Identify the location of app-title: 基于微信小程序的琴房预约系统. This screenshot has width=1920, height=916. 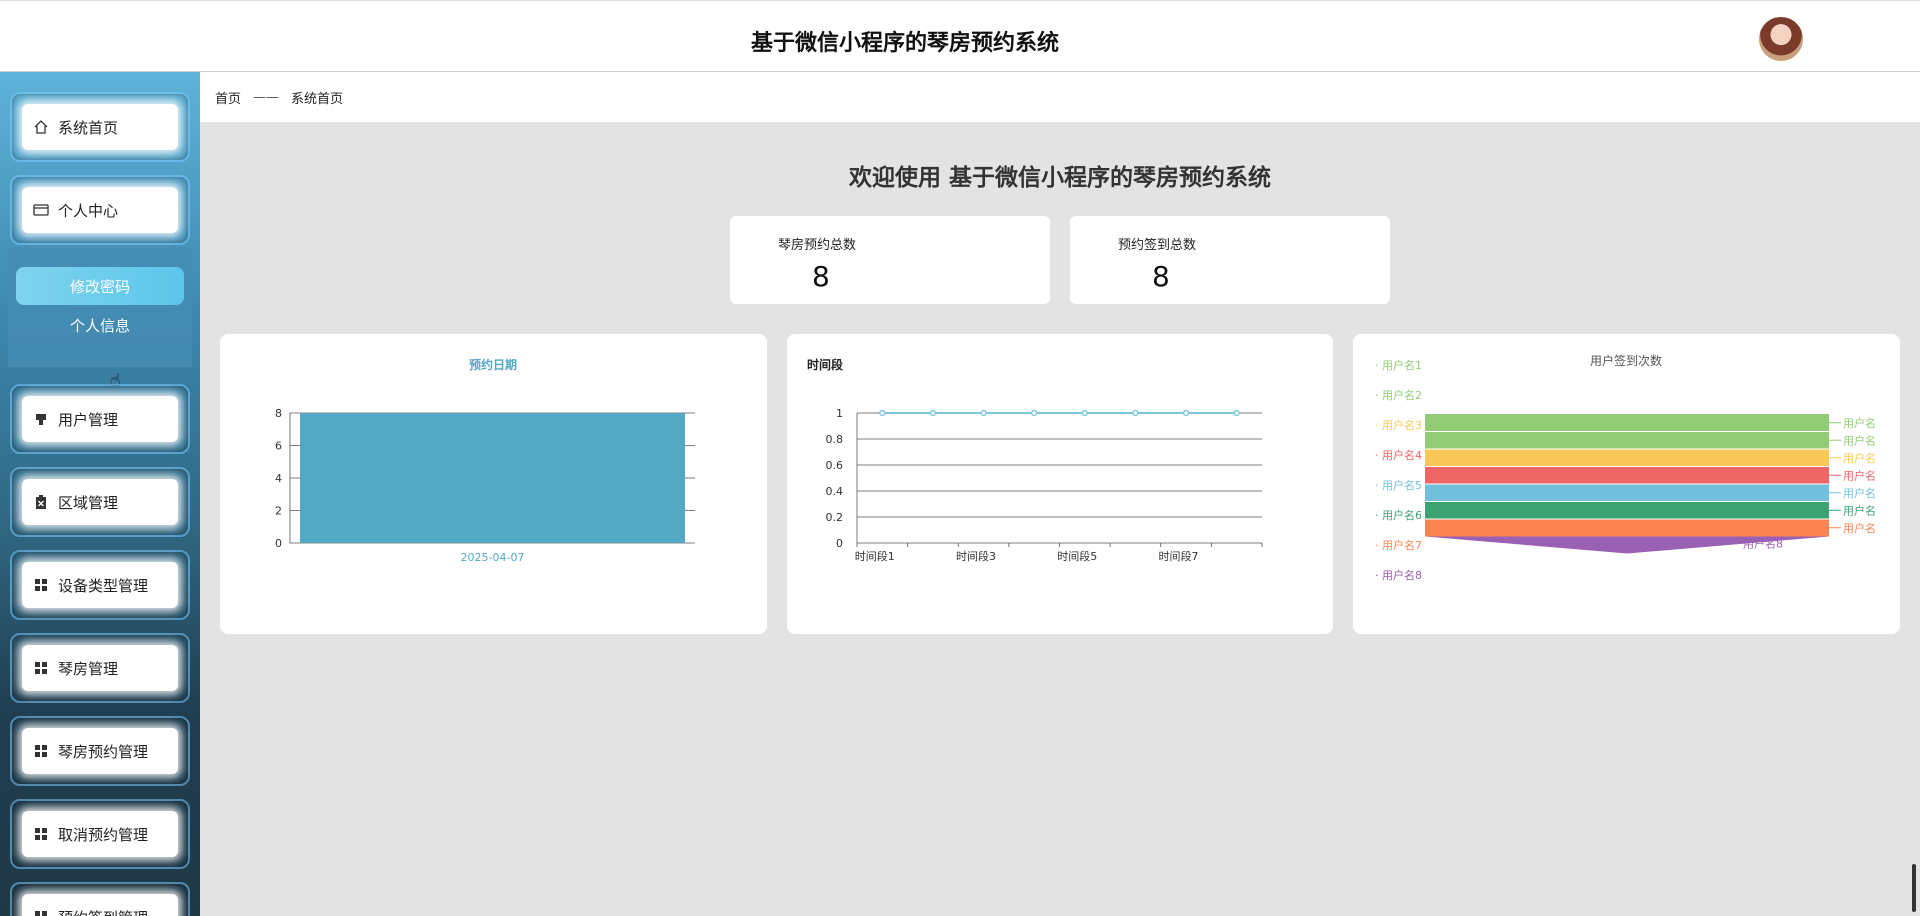
(904, 43).